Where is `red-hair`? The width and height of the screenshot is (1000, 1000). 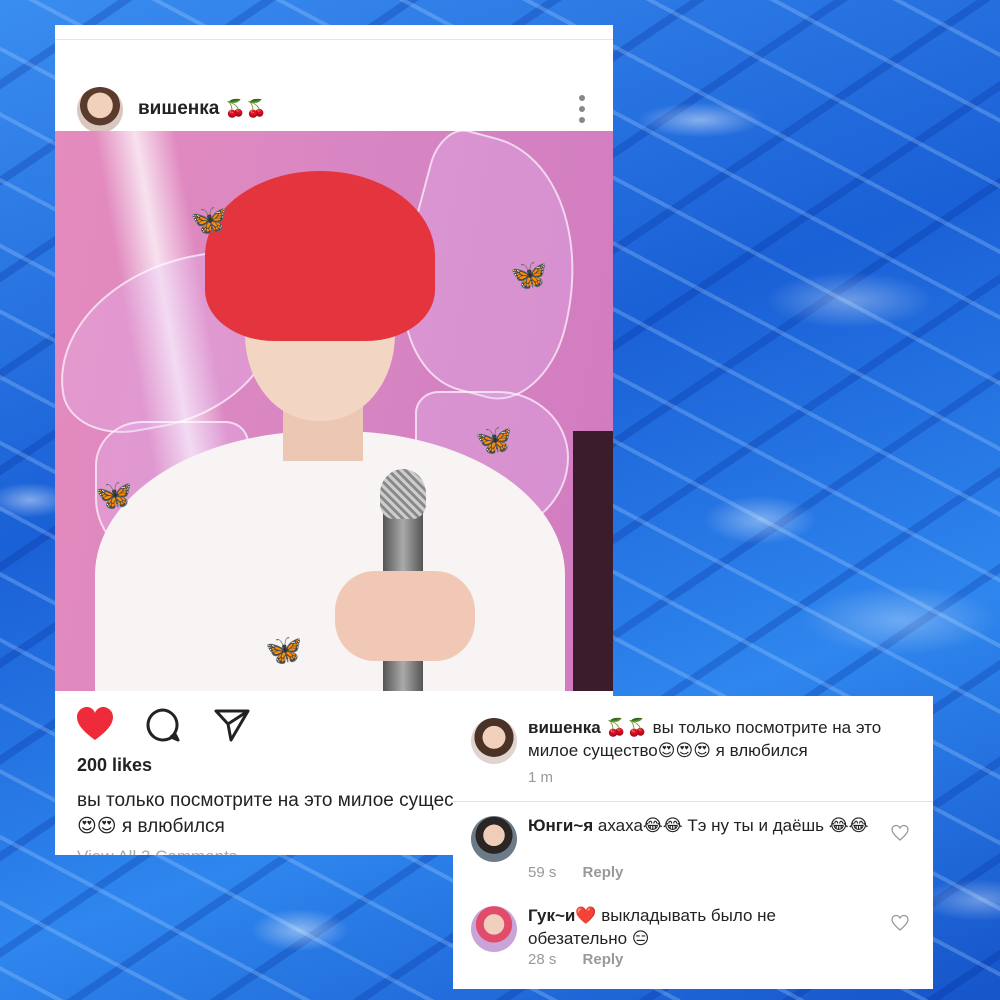 red-hair is located at coordinates (320, 256).